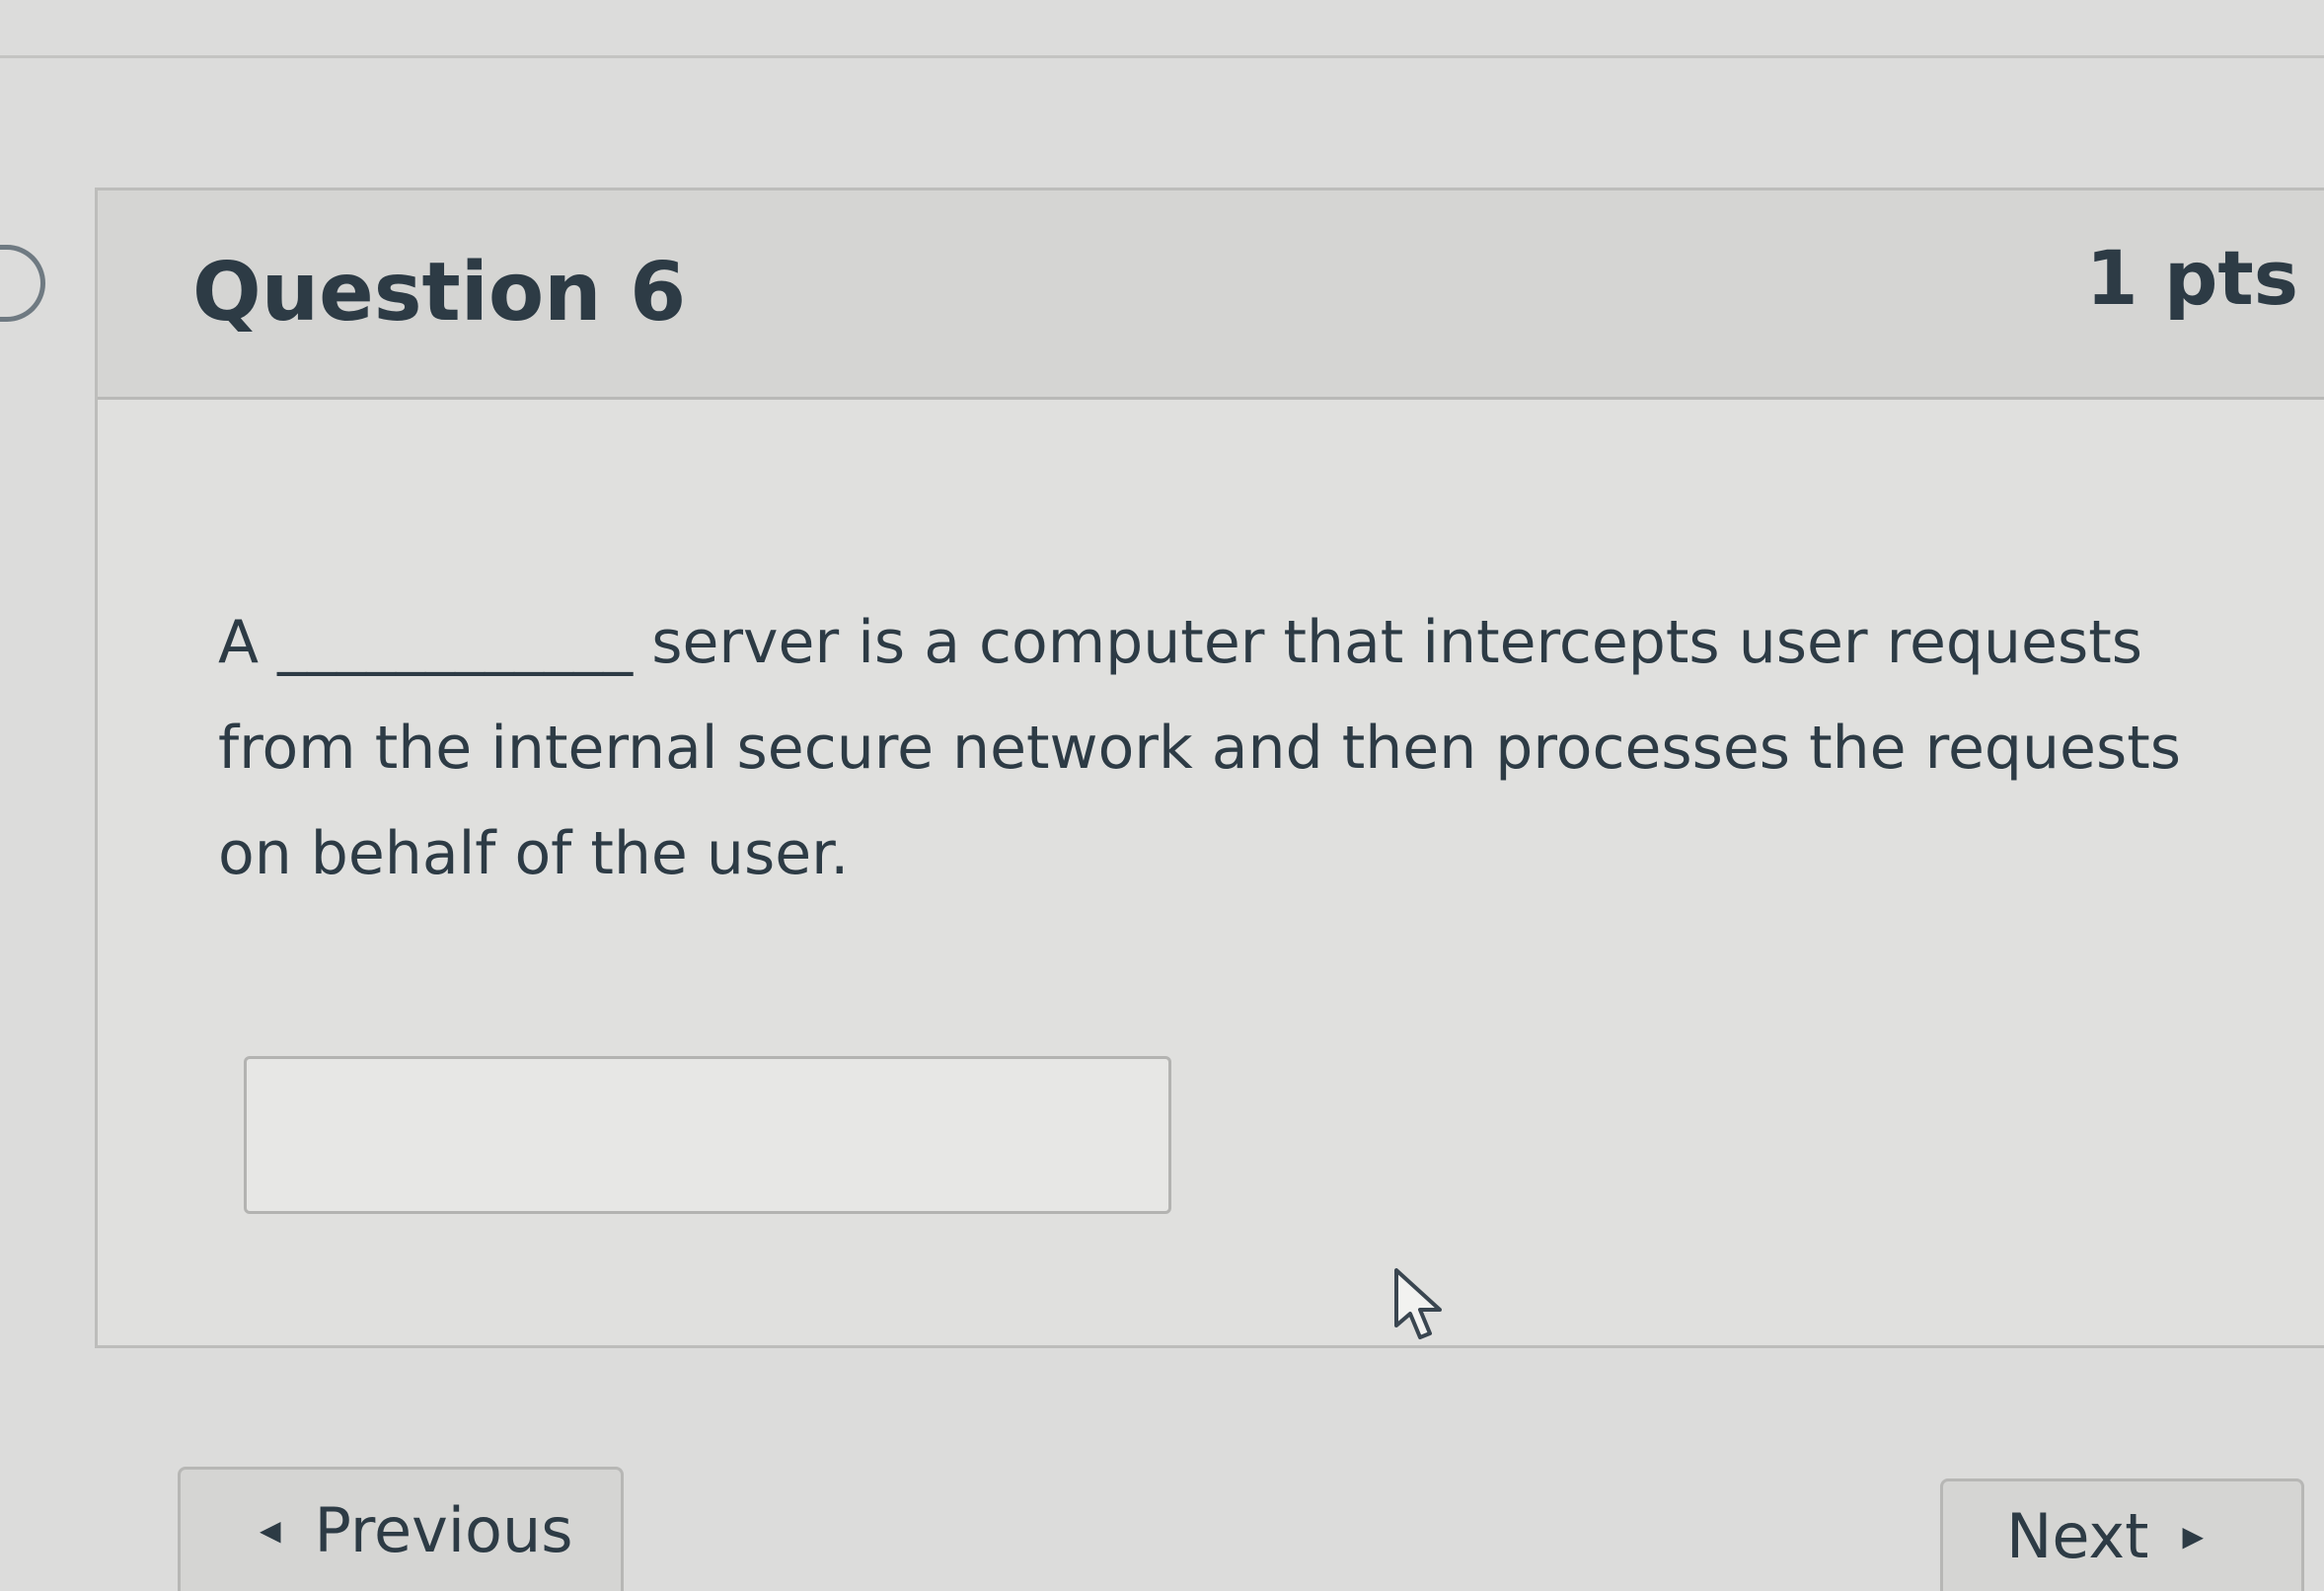  I want to click on question-points: 1 pts, so click(2192, 278).